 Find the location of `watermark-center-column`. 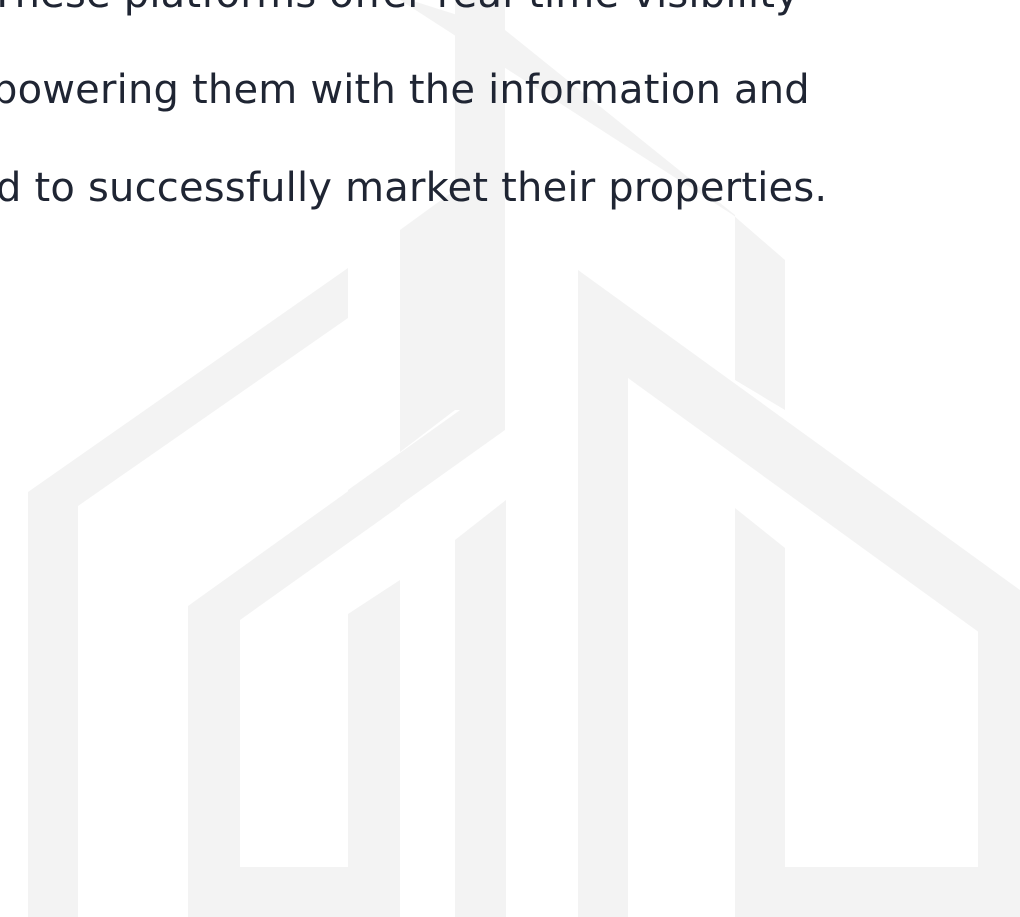

watermark-center-column is located at coordinates (480, 708).